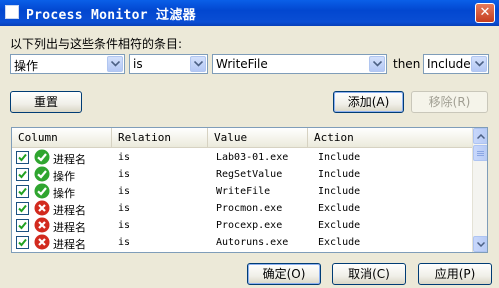 Image resolution: width=499 pixels, height=288 pixels. What do you see at coordinates (449, 64) in the screenshot?
I see `action-select-value: Include` at bounding box center [449, 64].